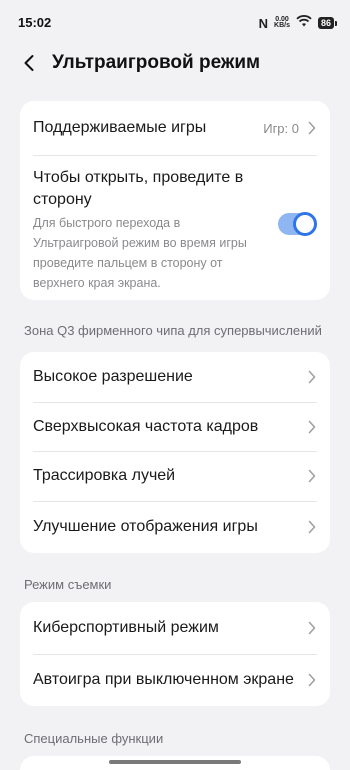  What do you see at coordinates (263, 23) in the screenshot?
I see `nfc-icon: N` at bounding box center [263, 23].